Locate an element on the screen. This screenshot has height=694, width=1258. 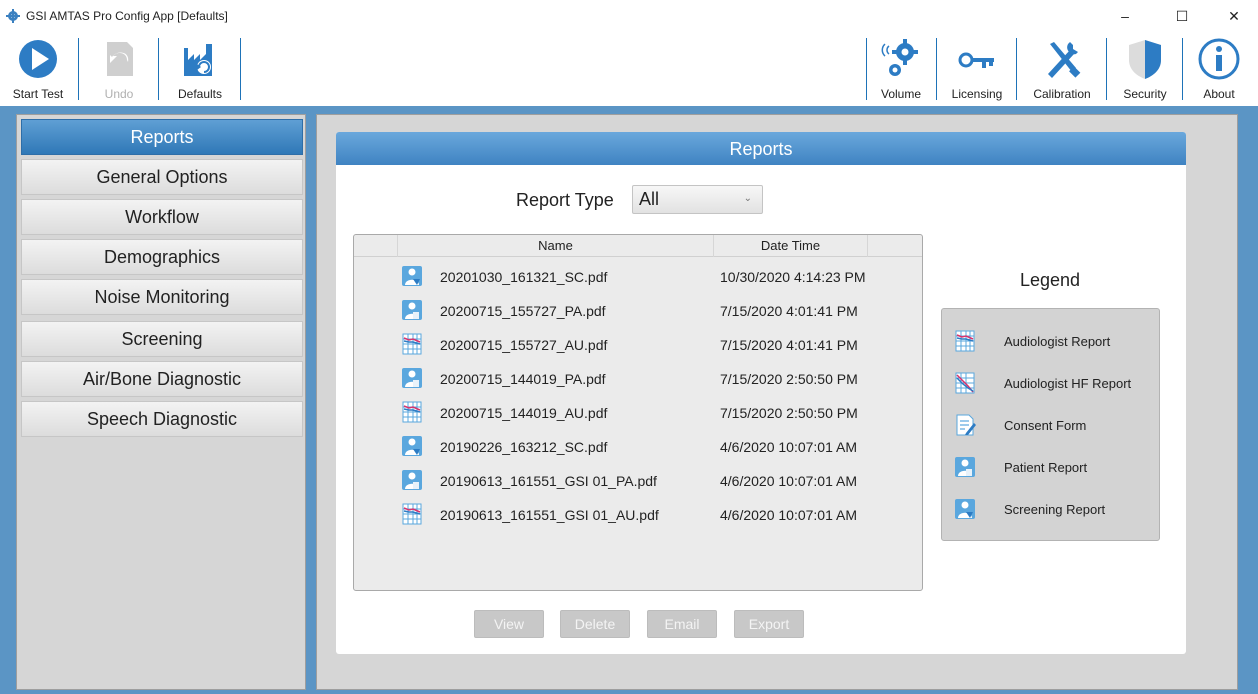
sidebar-item-noise-monitoring: Noise Monitoring is located at coordinates (162, 297).